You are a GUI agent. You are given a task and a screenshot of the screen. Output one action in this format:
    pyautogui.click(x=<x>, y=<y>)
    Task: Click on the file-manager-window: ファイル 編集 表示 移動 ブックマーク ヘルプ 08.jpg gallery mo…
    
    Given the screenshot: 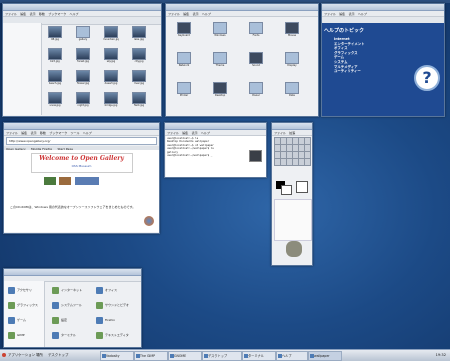 What is the action you would take?
    pyautogui.click(x=82, y=60)
    